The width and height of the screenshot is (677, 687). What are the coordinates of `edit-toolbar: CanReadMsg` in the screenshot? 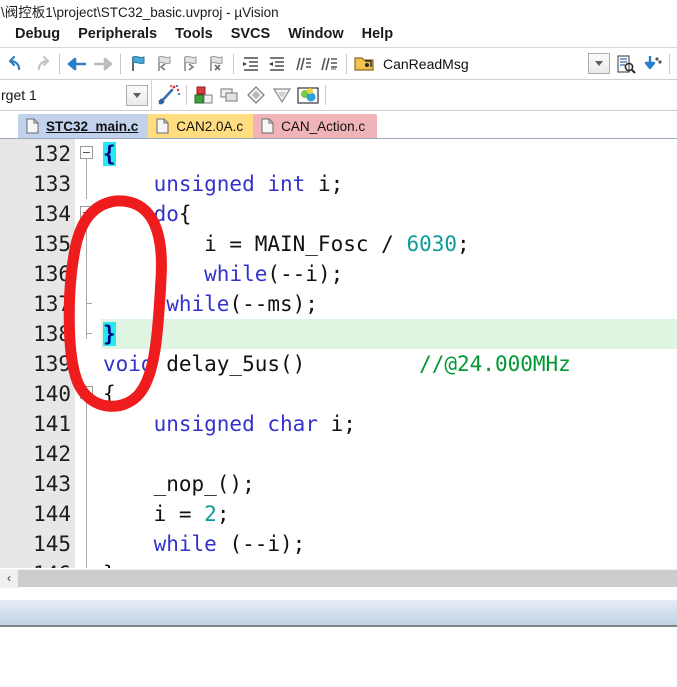 It's located at (338, 64).